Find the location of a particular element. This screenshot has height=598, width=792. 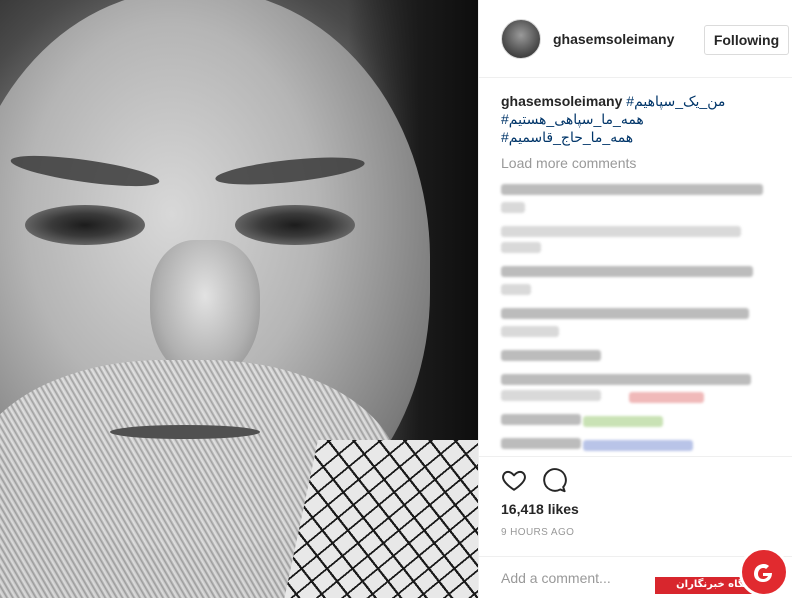

heart-icon is located at coordinates (514, 480).